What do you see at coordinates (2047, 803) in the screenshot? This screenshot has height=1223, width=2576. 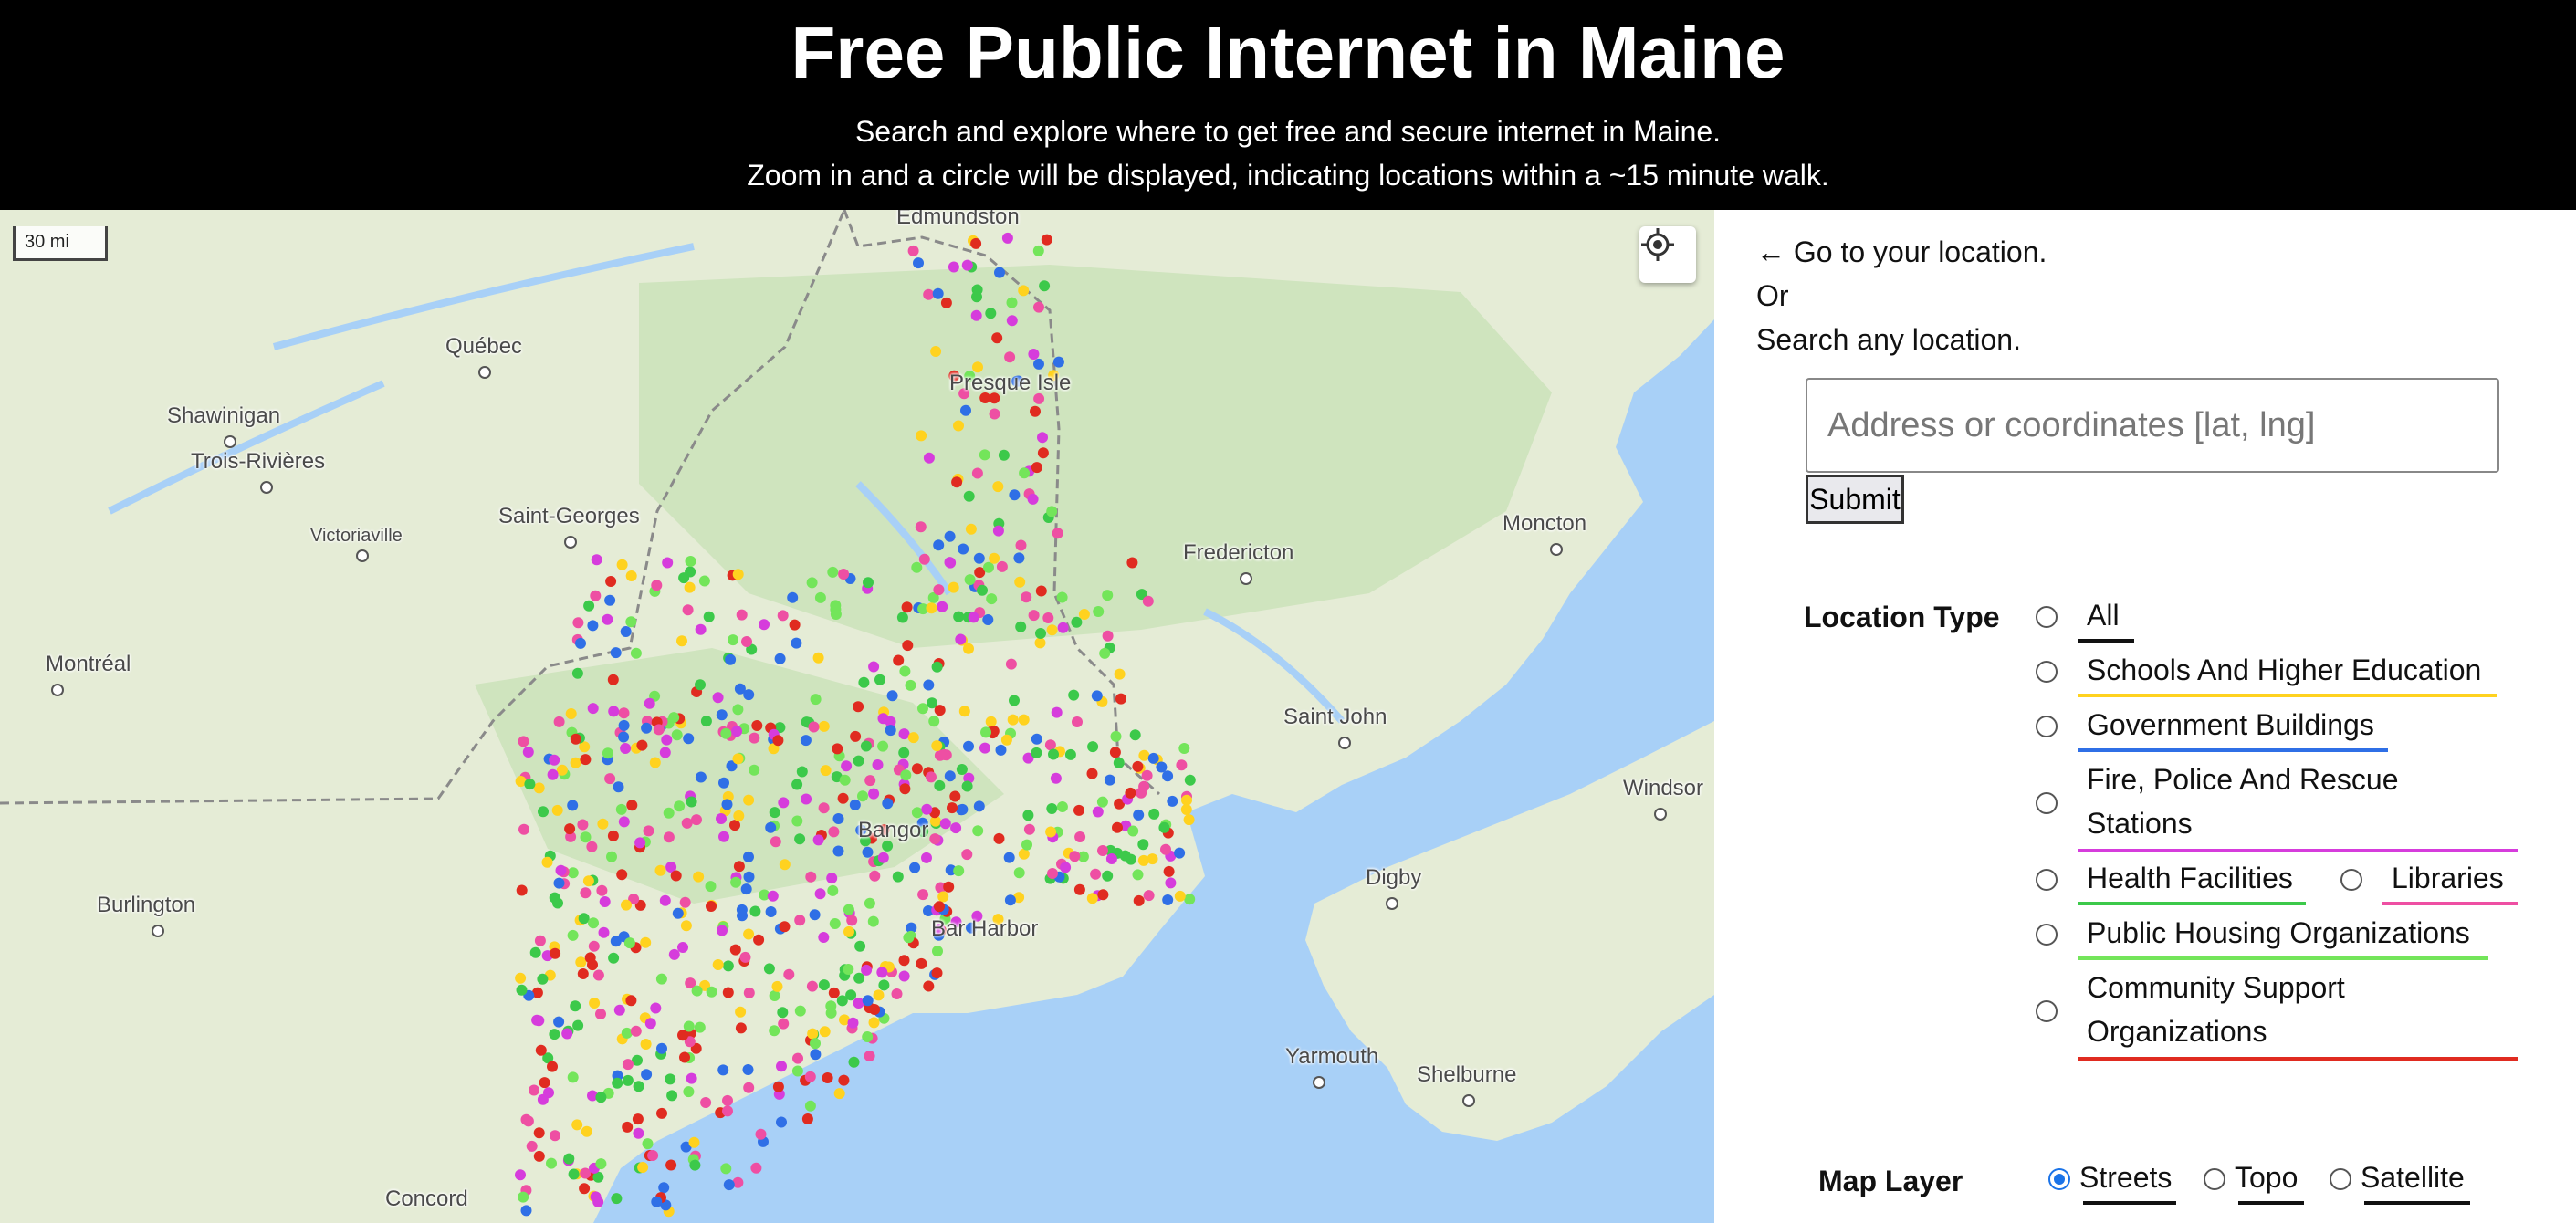 I see `radio-fire-police` at bounding box center [2047, 803].